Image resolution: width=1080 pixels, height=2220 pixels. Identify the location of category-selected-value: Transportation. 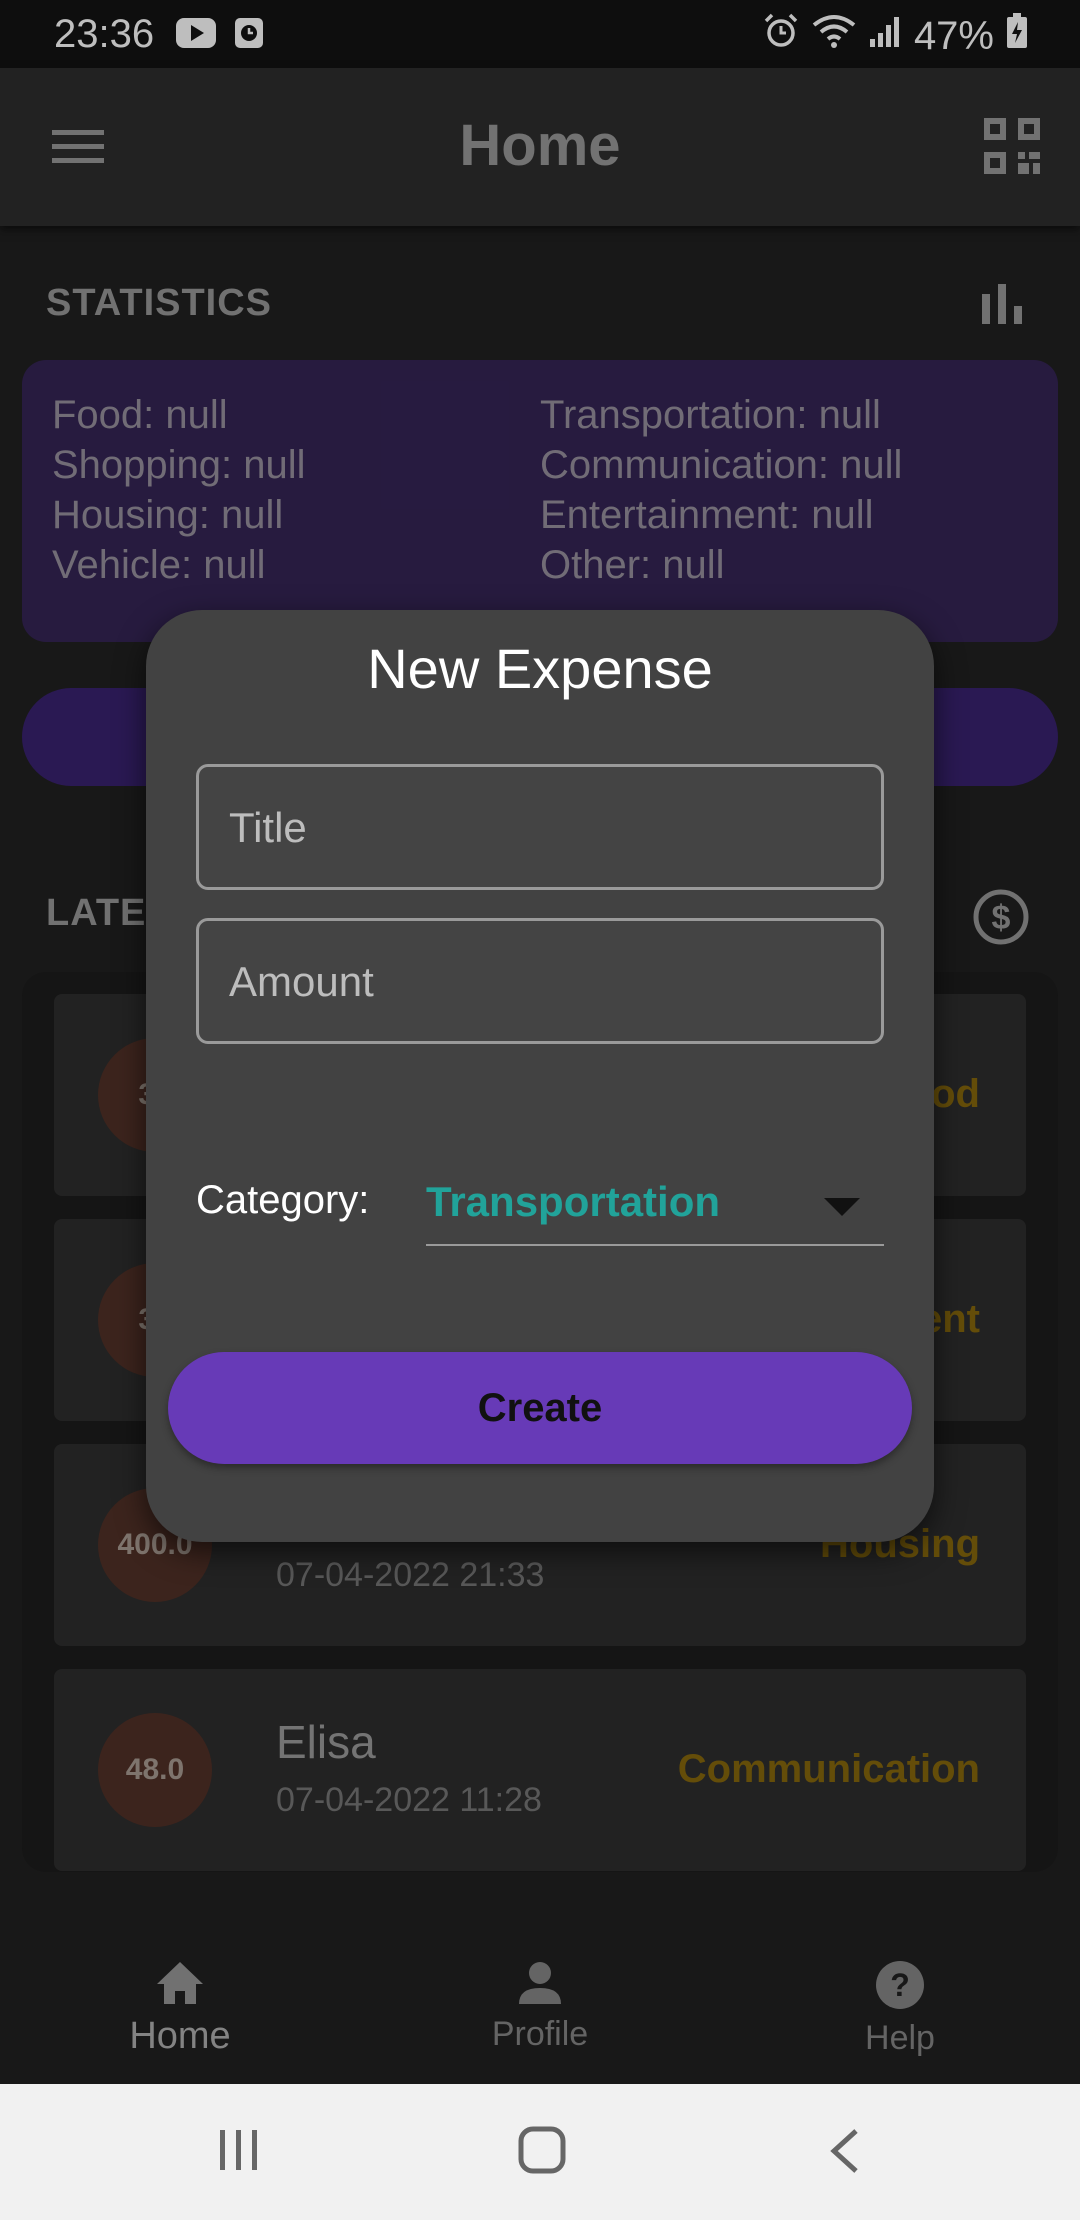
(573, 1201).